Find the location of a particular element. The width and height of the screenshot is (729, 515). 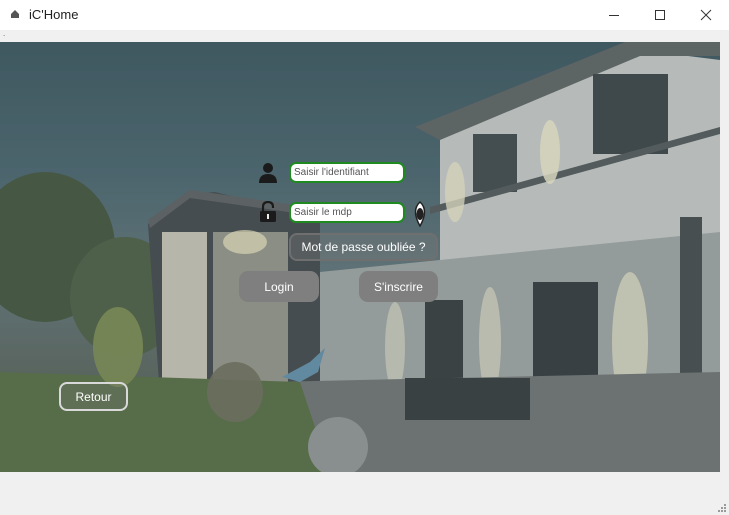

menu-strip: . is located at coordinates (364, 36).